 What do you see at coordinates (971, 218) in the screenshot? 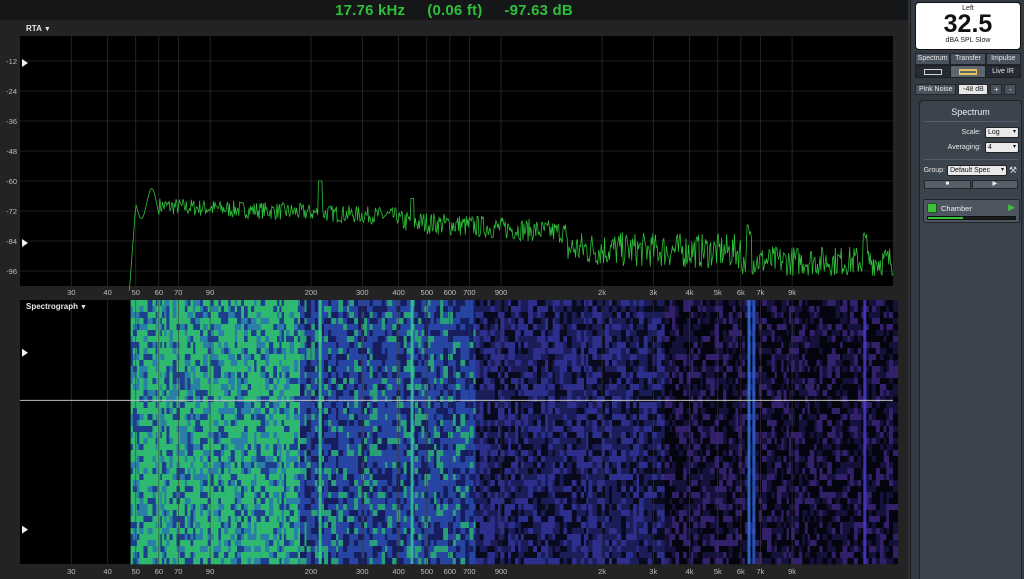
I see `measurement-level-meter` at bounding box center [971, 218].